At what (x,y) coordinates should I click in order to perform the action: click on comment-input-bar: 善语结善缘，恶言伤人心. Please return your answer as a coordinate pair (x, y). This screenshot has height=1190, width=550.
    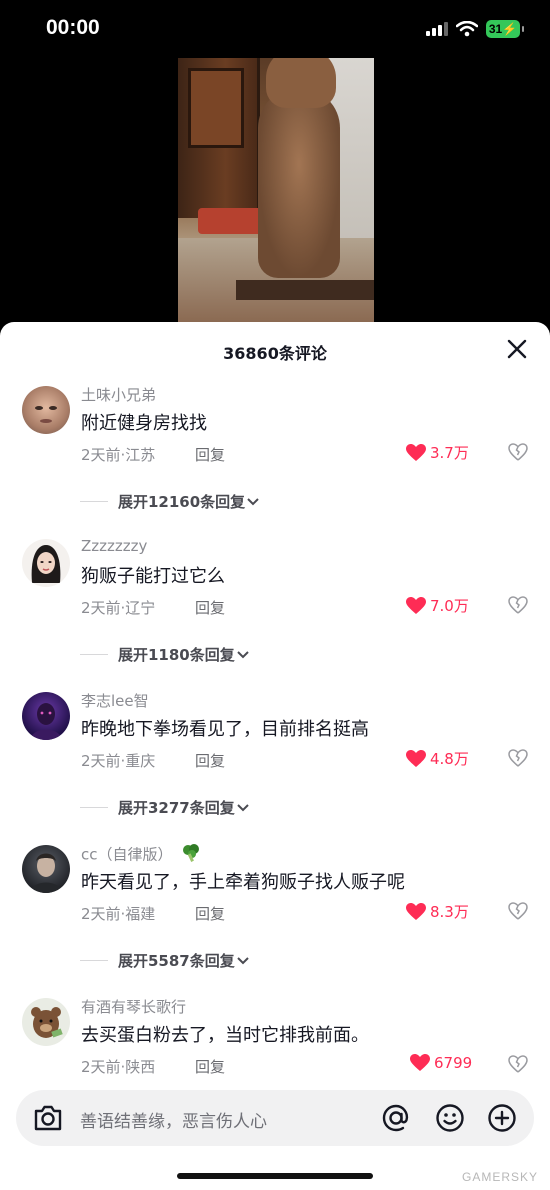
    Looking at the image, I should click on (275, 1118).